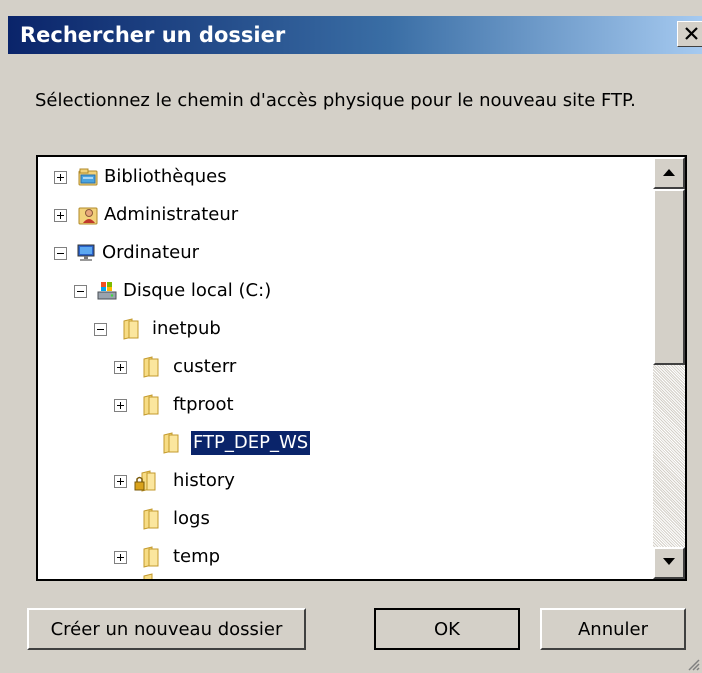 Image resolution: width=702 pixels, height=673 pixels. I want to click on tree-item-label: Ordinateur, so click(151, 252).